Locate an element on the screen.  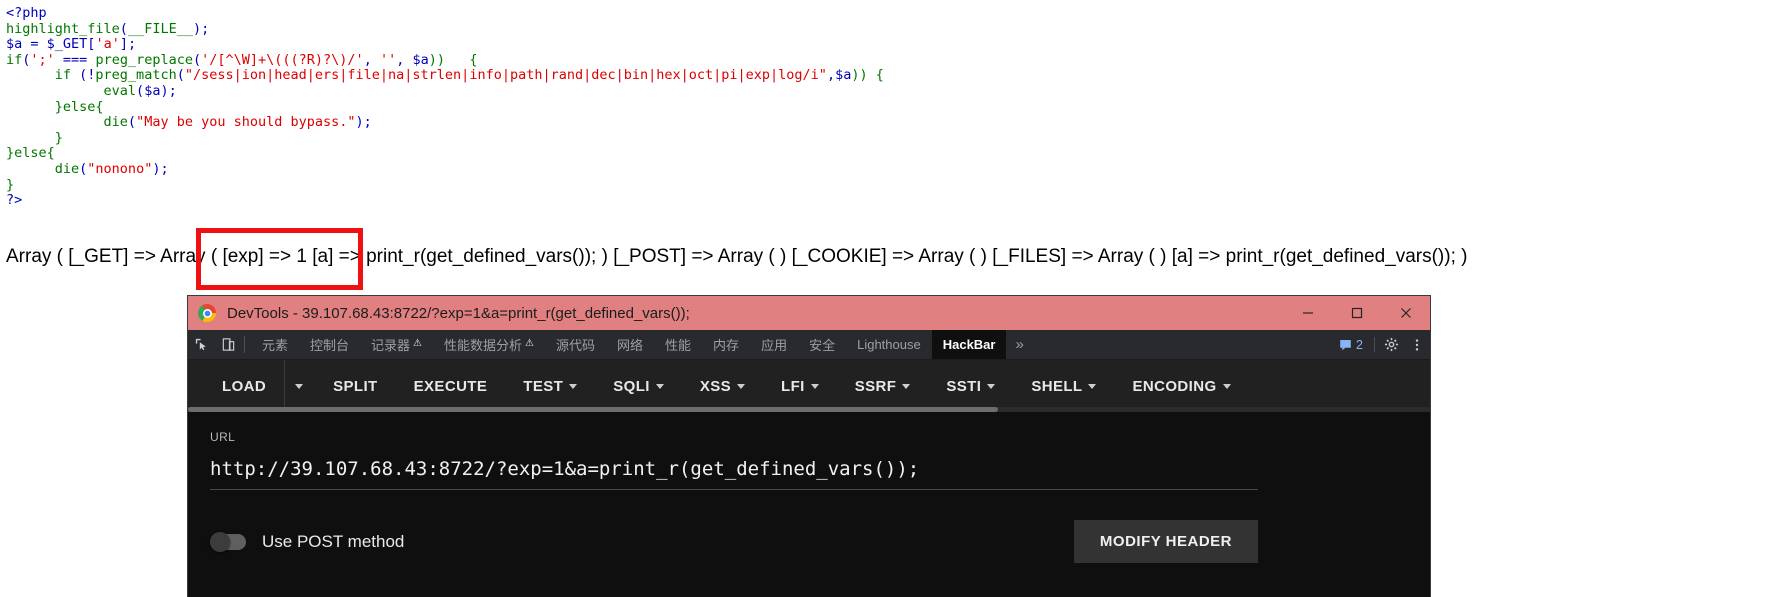
tab-memory: 内存 is located at coordinates (726, 344).